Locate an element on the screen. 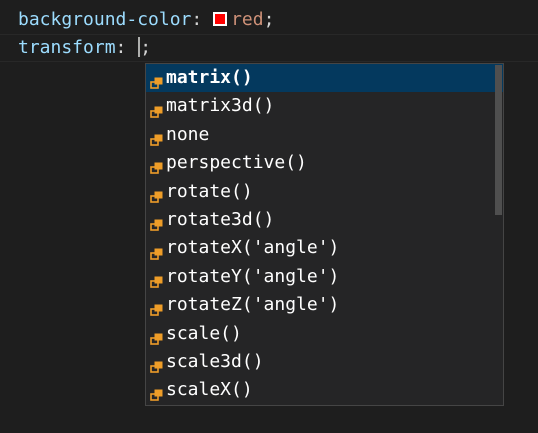 Image resolution: width=538 pixels, height=433 pixels. suggestion-label: rotate3d() is located at coordinates (220, 219).